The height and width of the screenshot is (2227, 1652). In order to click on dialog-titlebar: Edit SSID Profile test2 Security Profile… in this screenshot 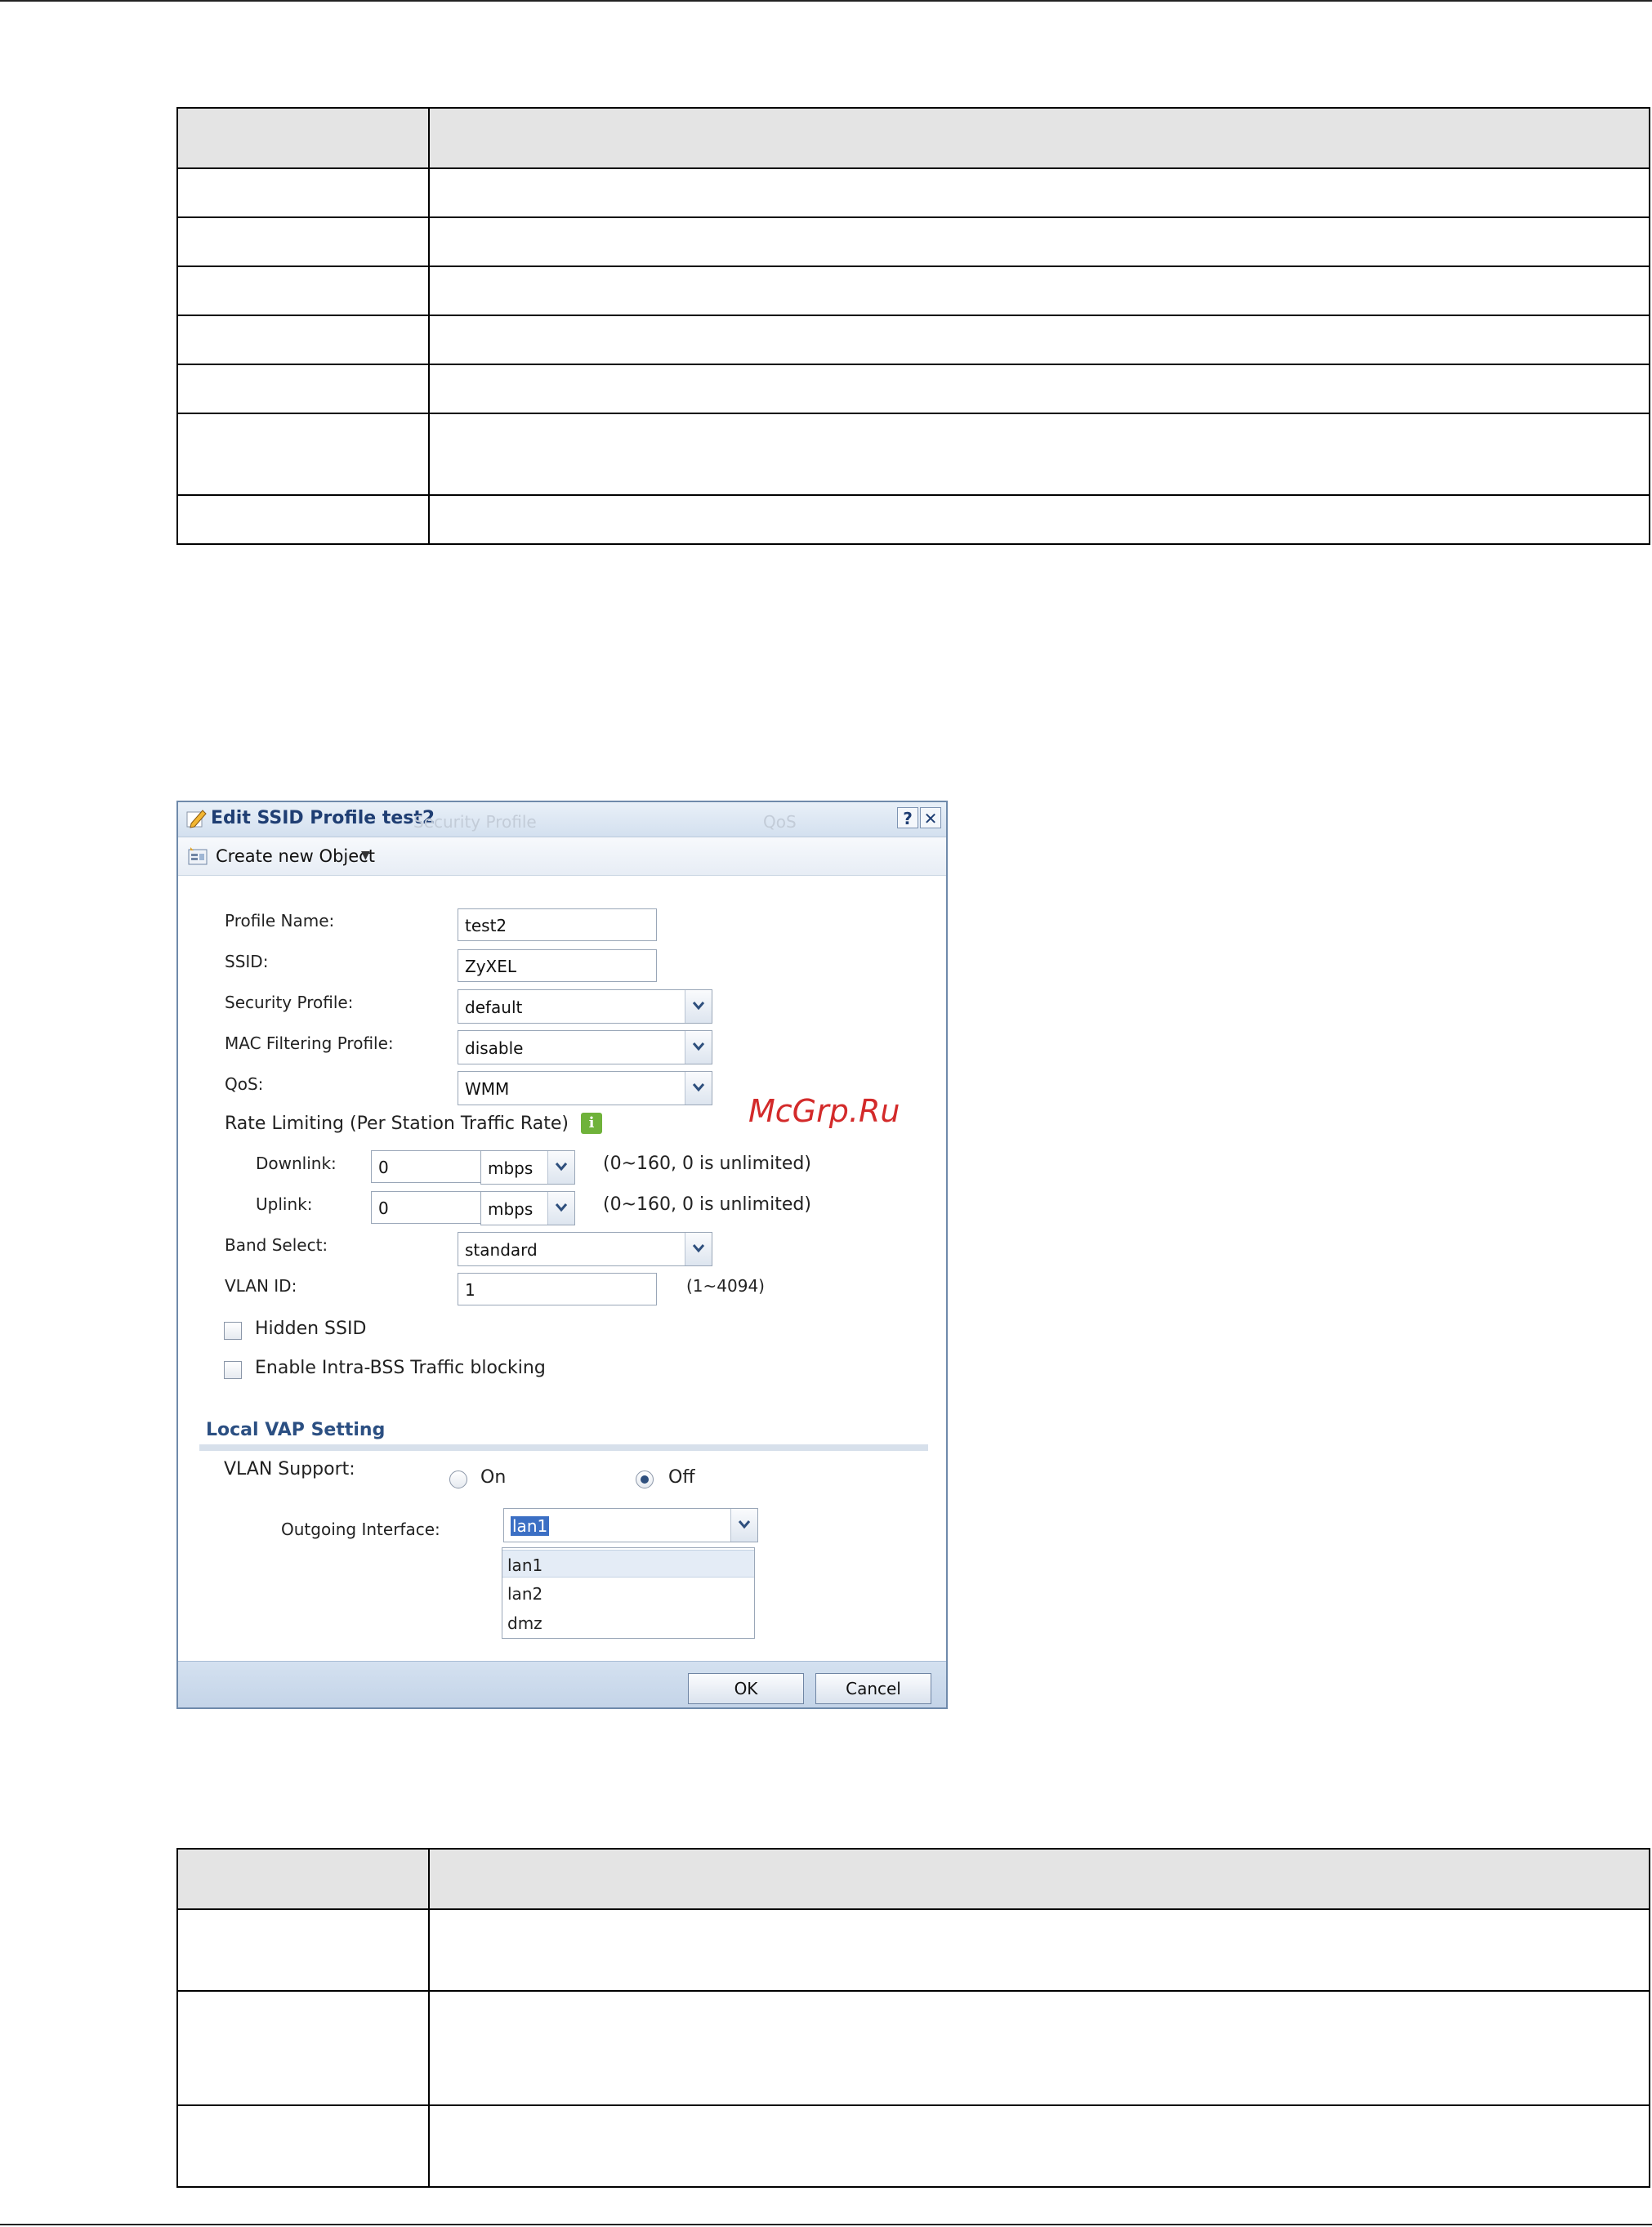, I will do `click(562, 819)`.